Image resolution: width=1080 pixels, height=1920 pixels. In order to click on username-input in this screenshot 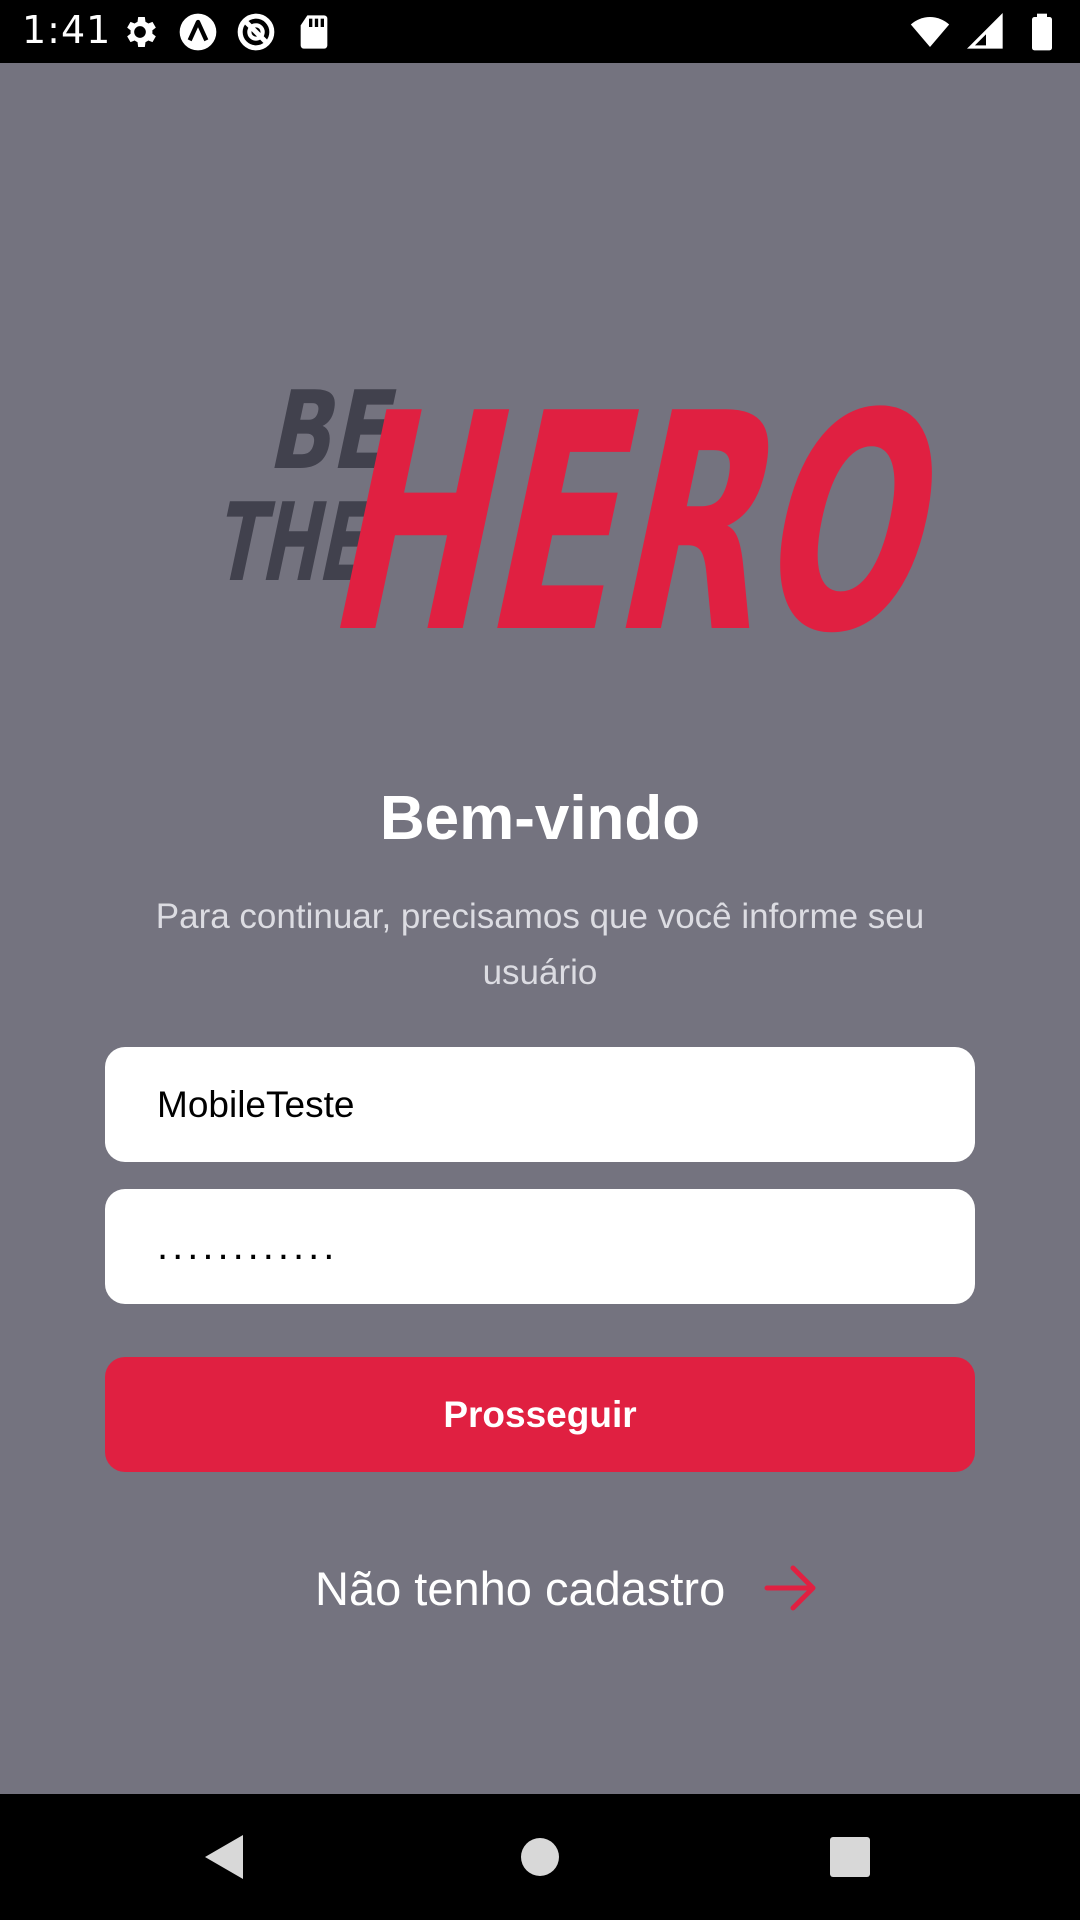, I will do `click(566, 1104)`.